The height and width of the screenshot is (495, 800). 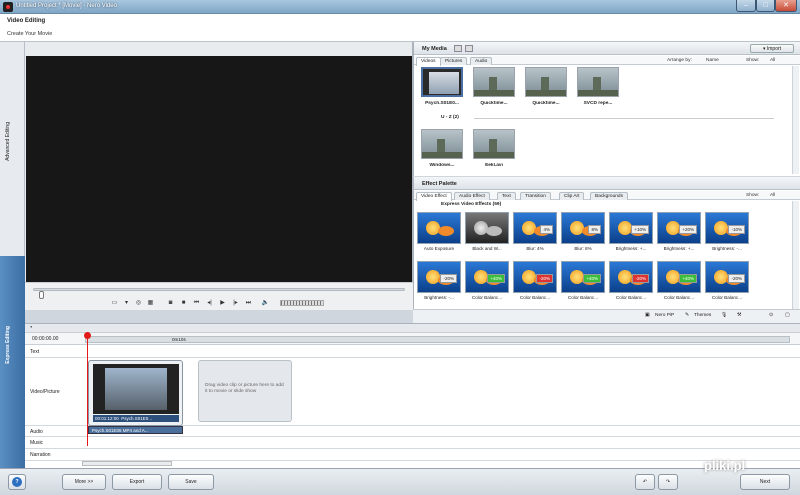 I want to click on timeline-zoom-slider, so click(x=127, y=463).